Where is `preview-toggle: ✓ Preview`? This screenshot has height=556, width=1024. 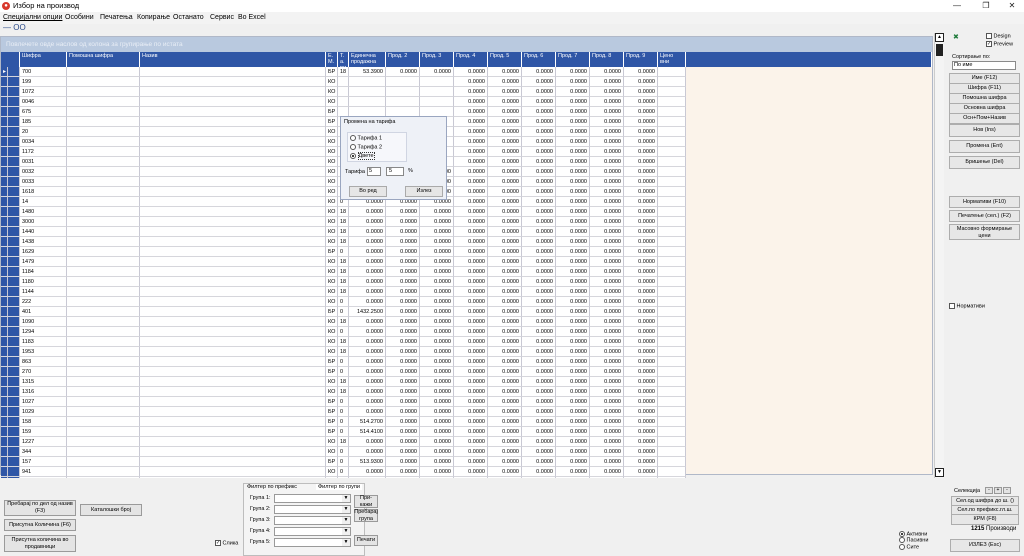
preview-toggle: ✓ Preview is located at coordinates (999, 44).